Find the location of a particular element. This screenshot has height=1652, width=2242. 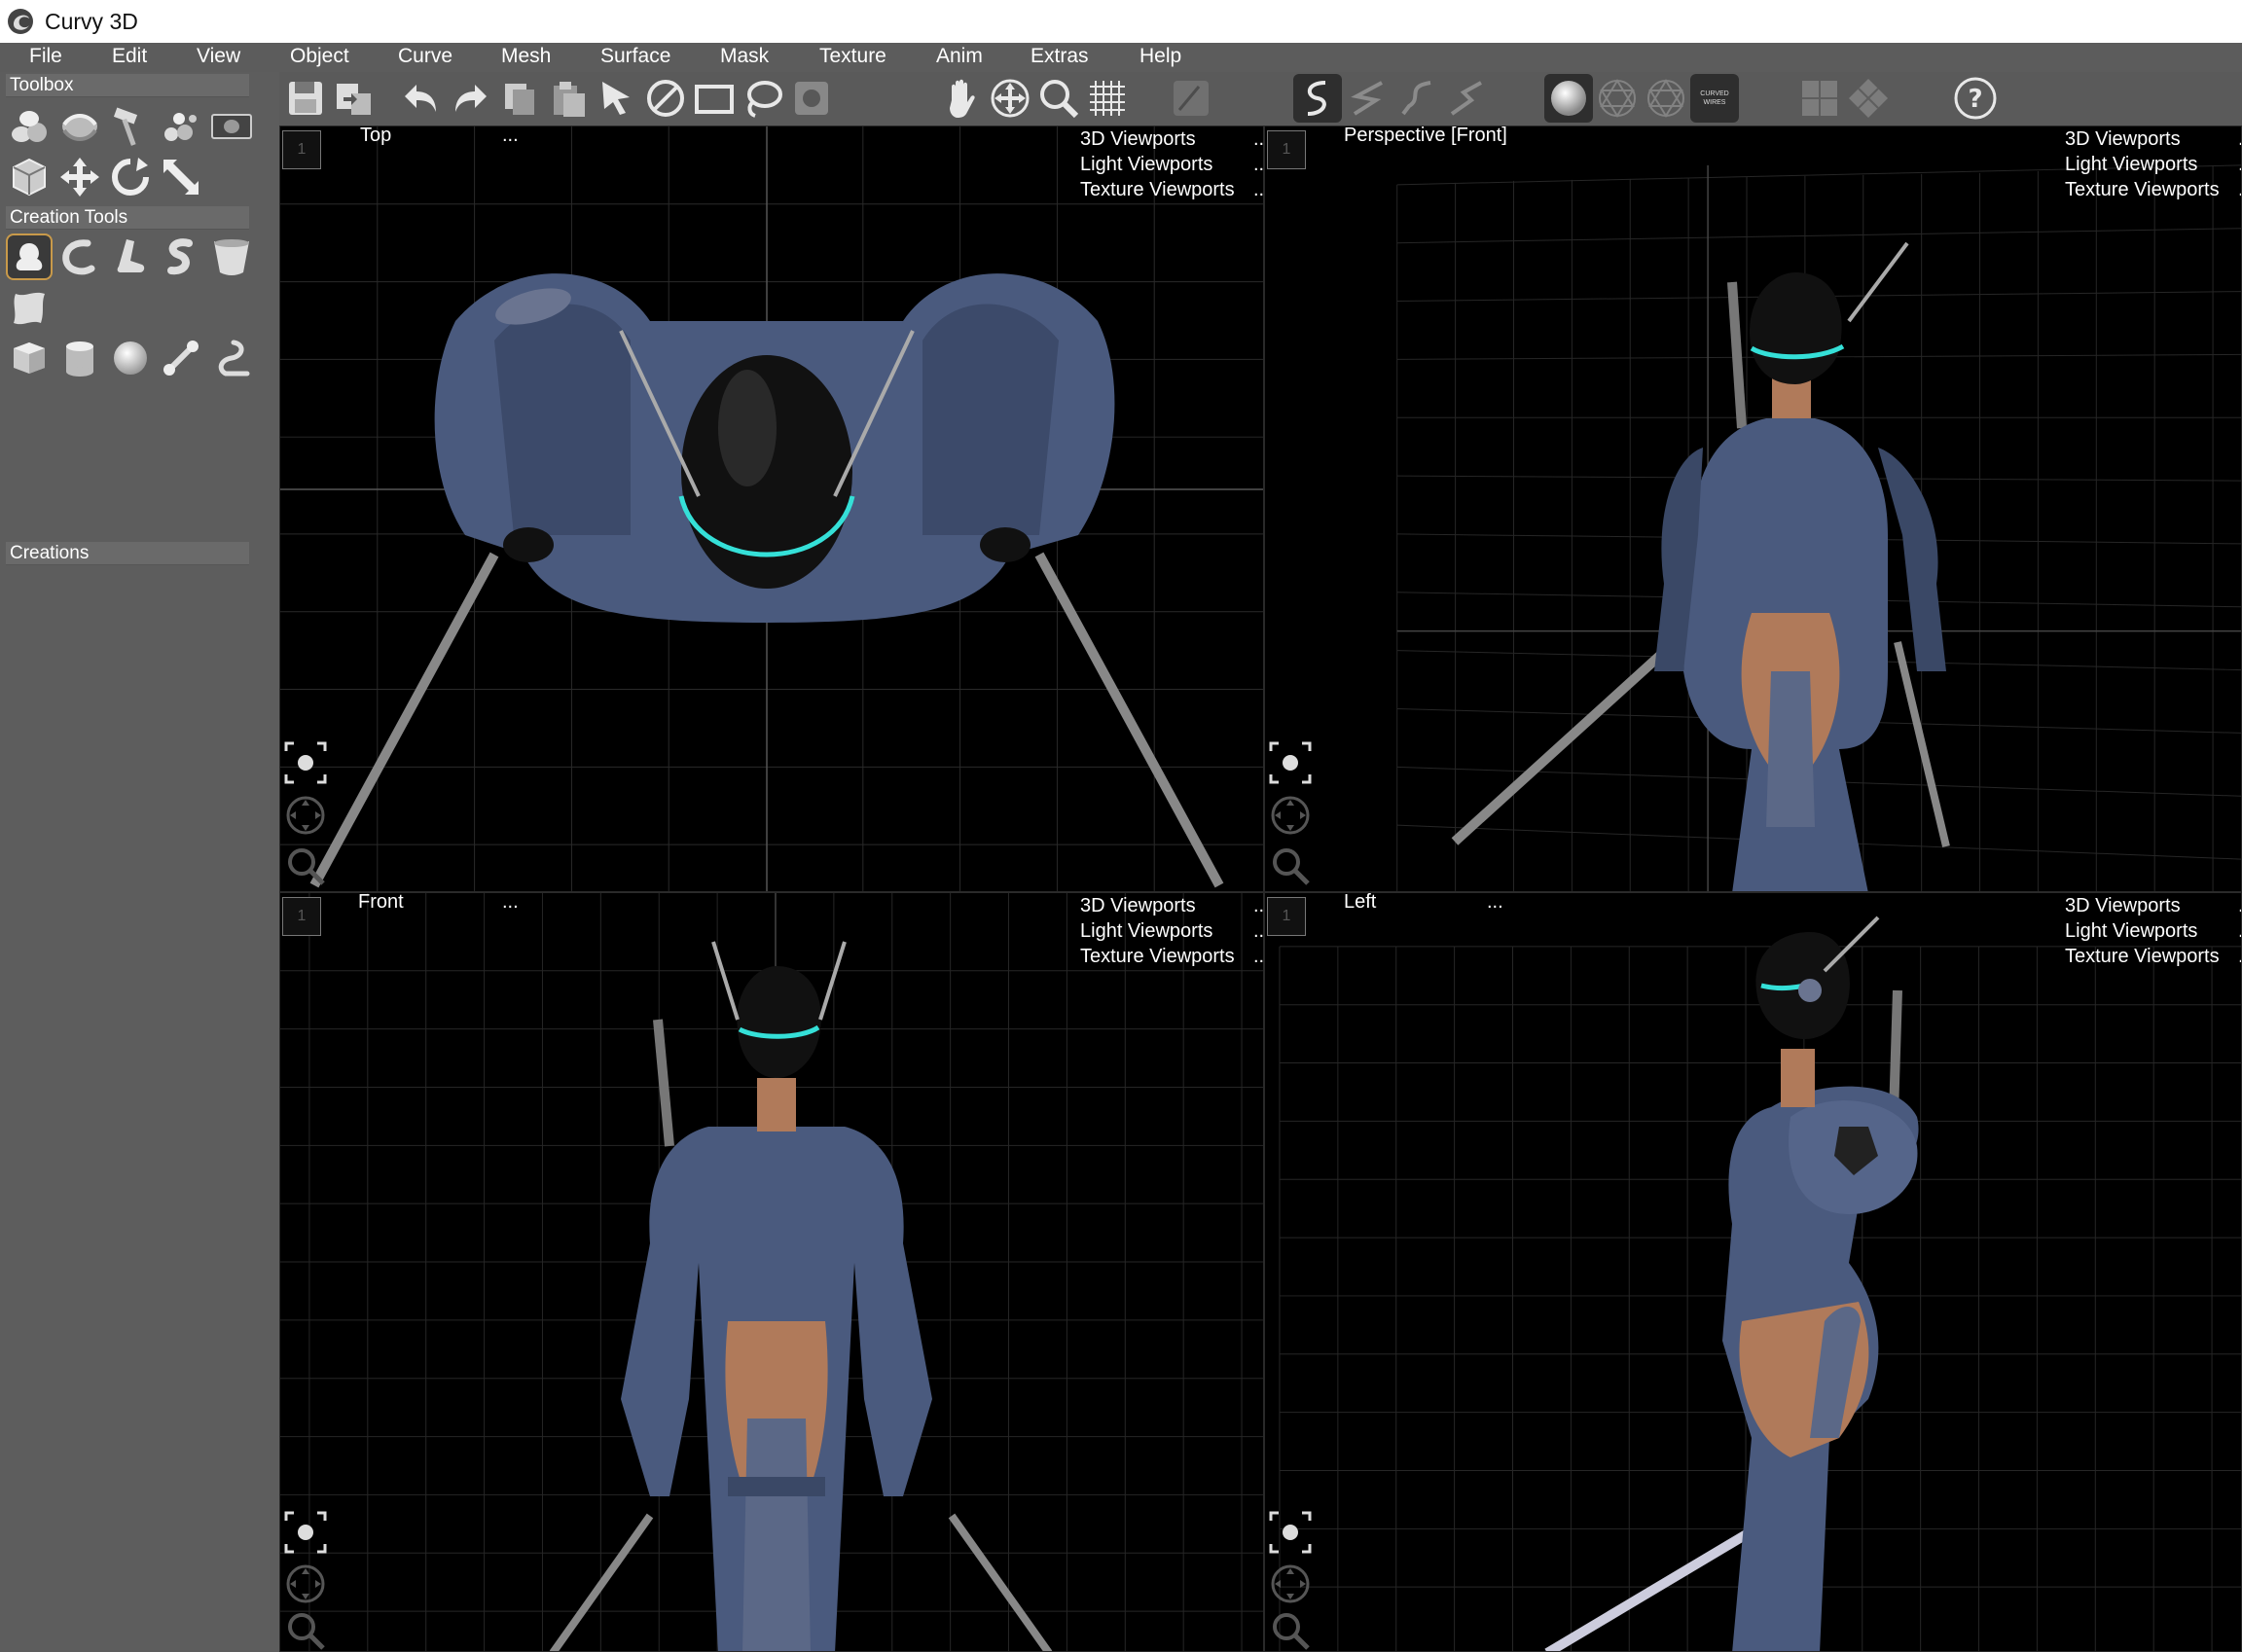

rotated-view-button is located at coordinates (1868, 98).